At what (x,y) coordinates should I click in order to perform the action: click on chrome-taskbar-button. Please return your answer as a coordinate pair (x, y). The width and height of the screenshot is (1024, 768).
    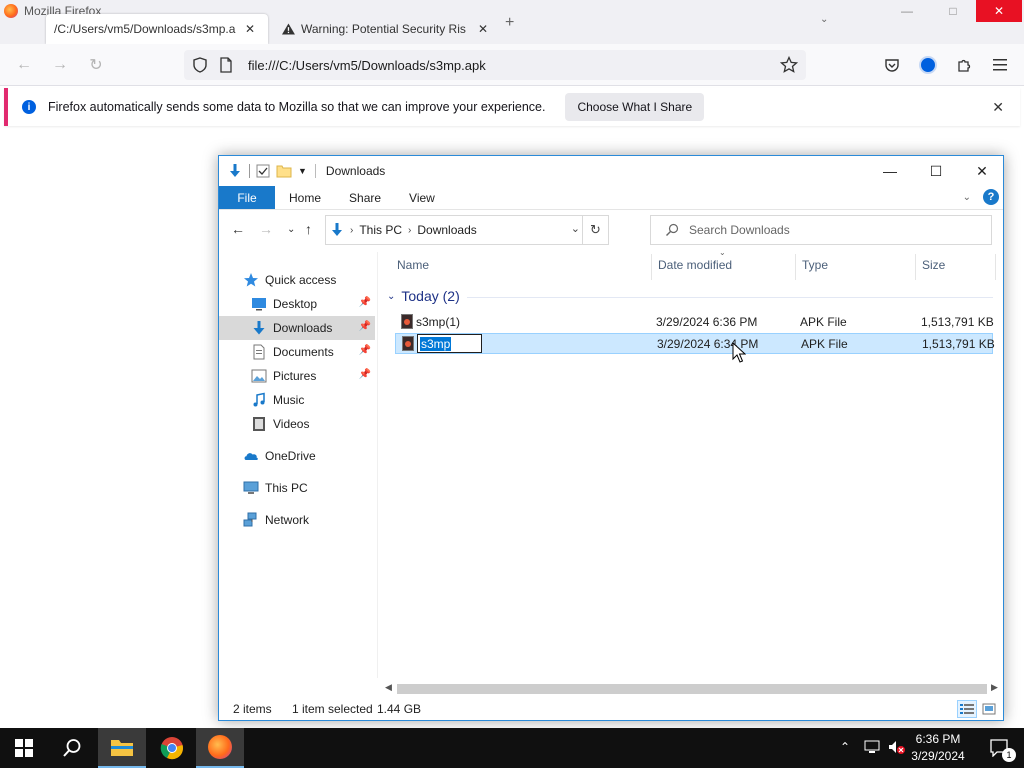
    Looking at the image, I should click on (172, 748).